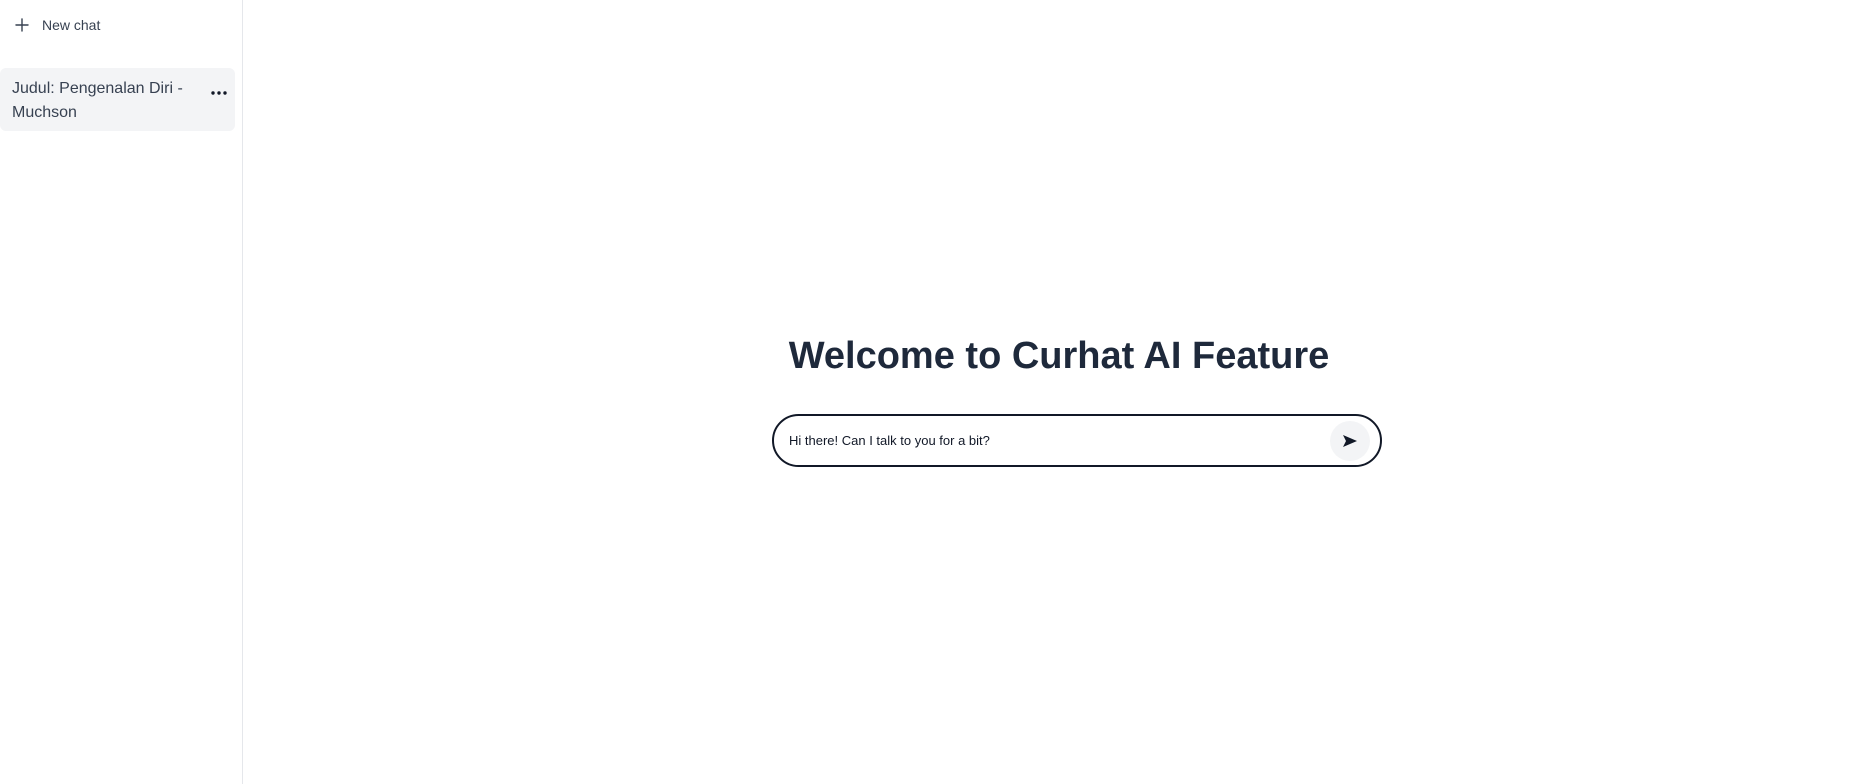  What do you see at coordinates (219, 93) in the screenshot?
I see `more-horizontal-icon` at bounding box center [219, 93].